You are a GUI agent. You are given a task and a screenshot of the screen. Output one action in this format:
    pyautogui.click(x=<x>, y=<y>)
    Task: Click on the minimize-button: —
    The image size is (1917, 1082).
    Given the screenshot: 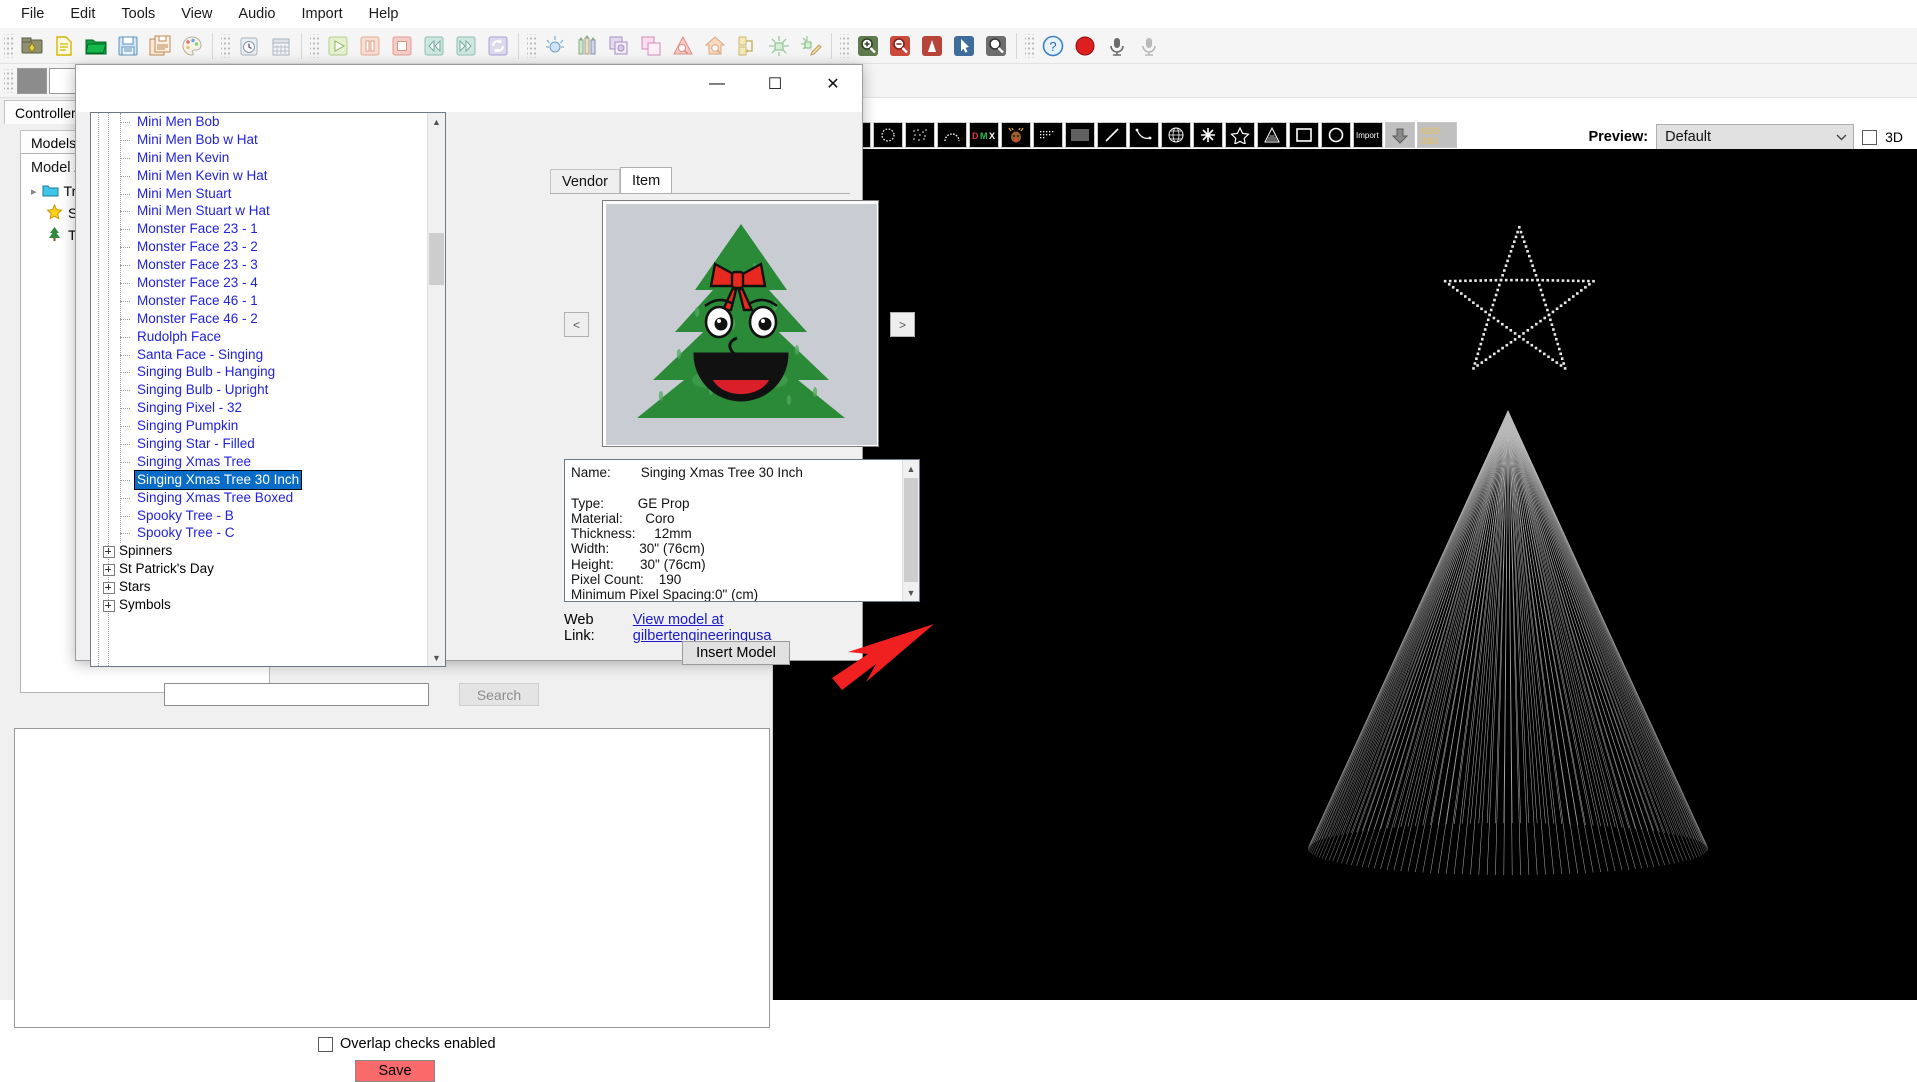 What is the action you would take?
    pyautogui.click(x=717, y=84)
    